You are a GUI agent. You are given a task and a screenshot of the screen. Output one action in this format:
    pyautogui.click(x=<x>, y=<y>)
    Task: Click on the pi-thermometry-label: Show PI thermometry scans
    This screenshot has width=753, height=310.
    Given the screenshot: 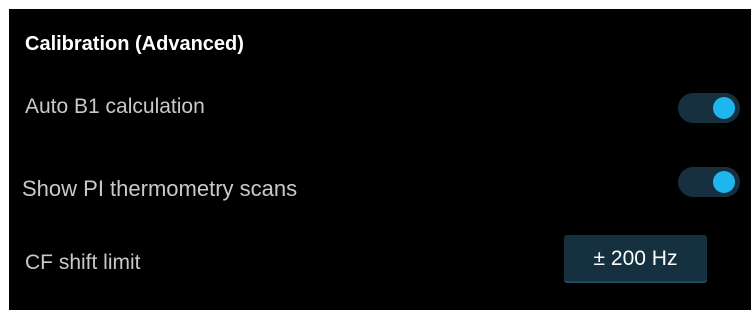 What is the action you would take?
    pyautogui.click(x=160, y=188)
    